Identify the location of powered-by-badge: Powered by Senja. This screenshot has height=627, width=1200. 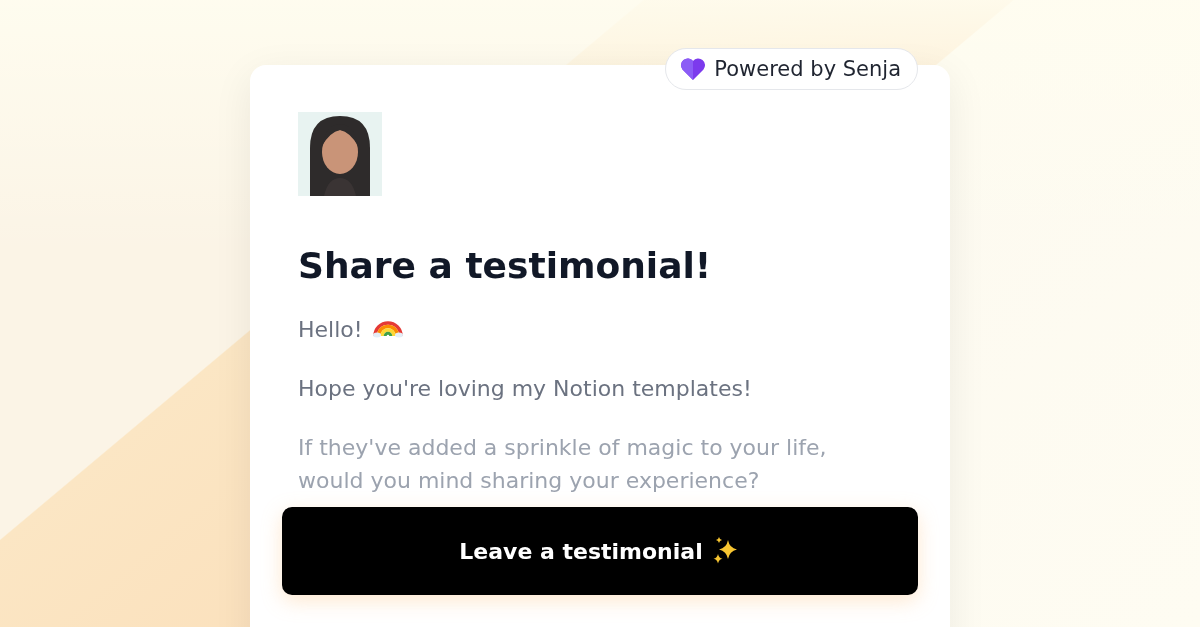
(791, 69).